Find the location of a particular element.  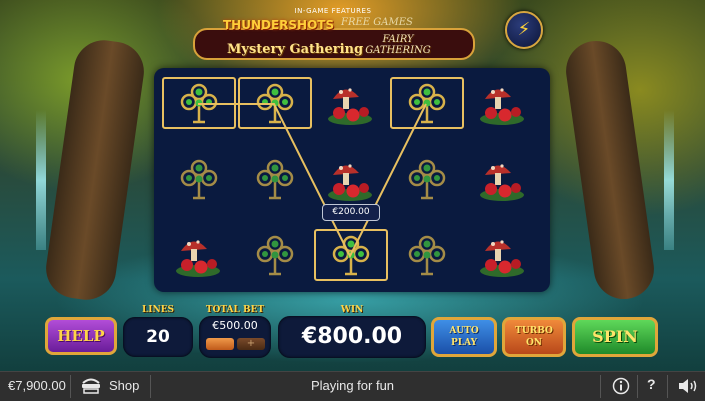

lines-value: 20 is located at coordinates (158, 337).